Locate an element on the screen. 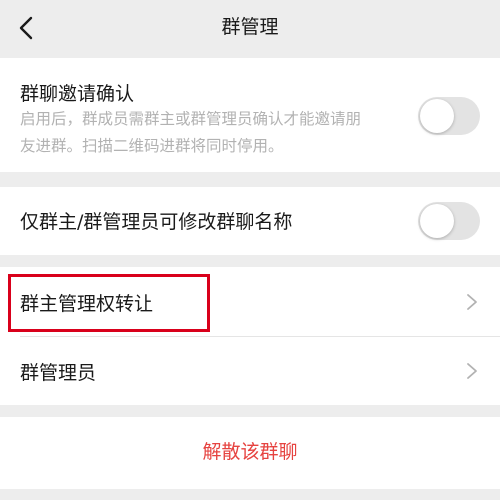 Image resolution: width=500 pixels, height=500 pixels. invite-confirm-toggle is located at coordinates (449, 116).